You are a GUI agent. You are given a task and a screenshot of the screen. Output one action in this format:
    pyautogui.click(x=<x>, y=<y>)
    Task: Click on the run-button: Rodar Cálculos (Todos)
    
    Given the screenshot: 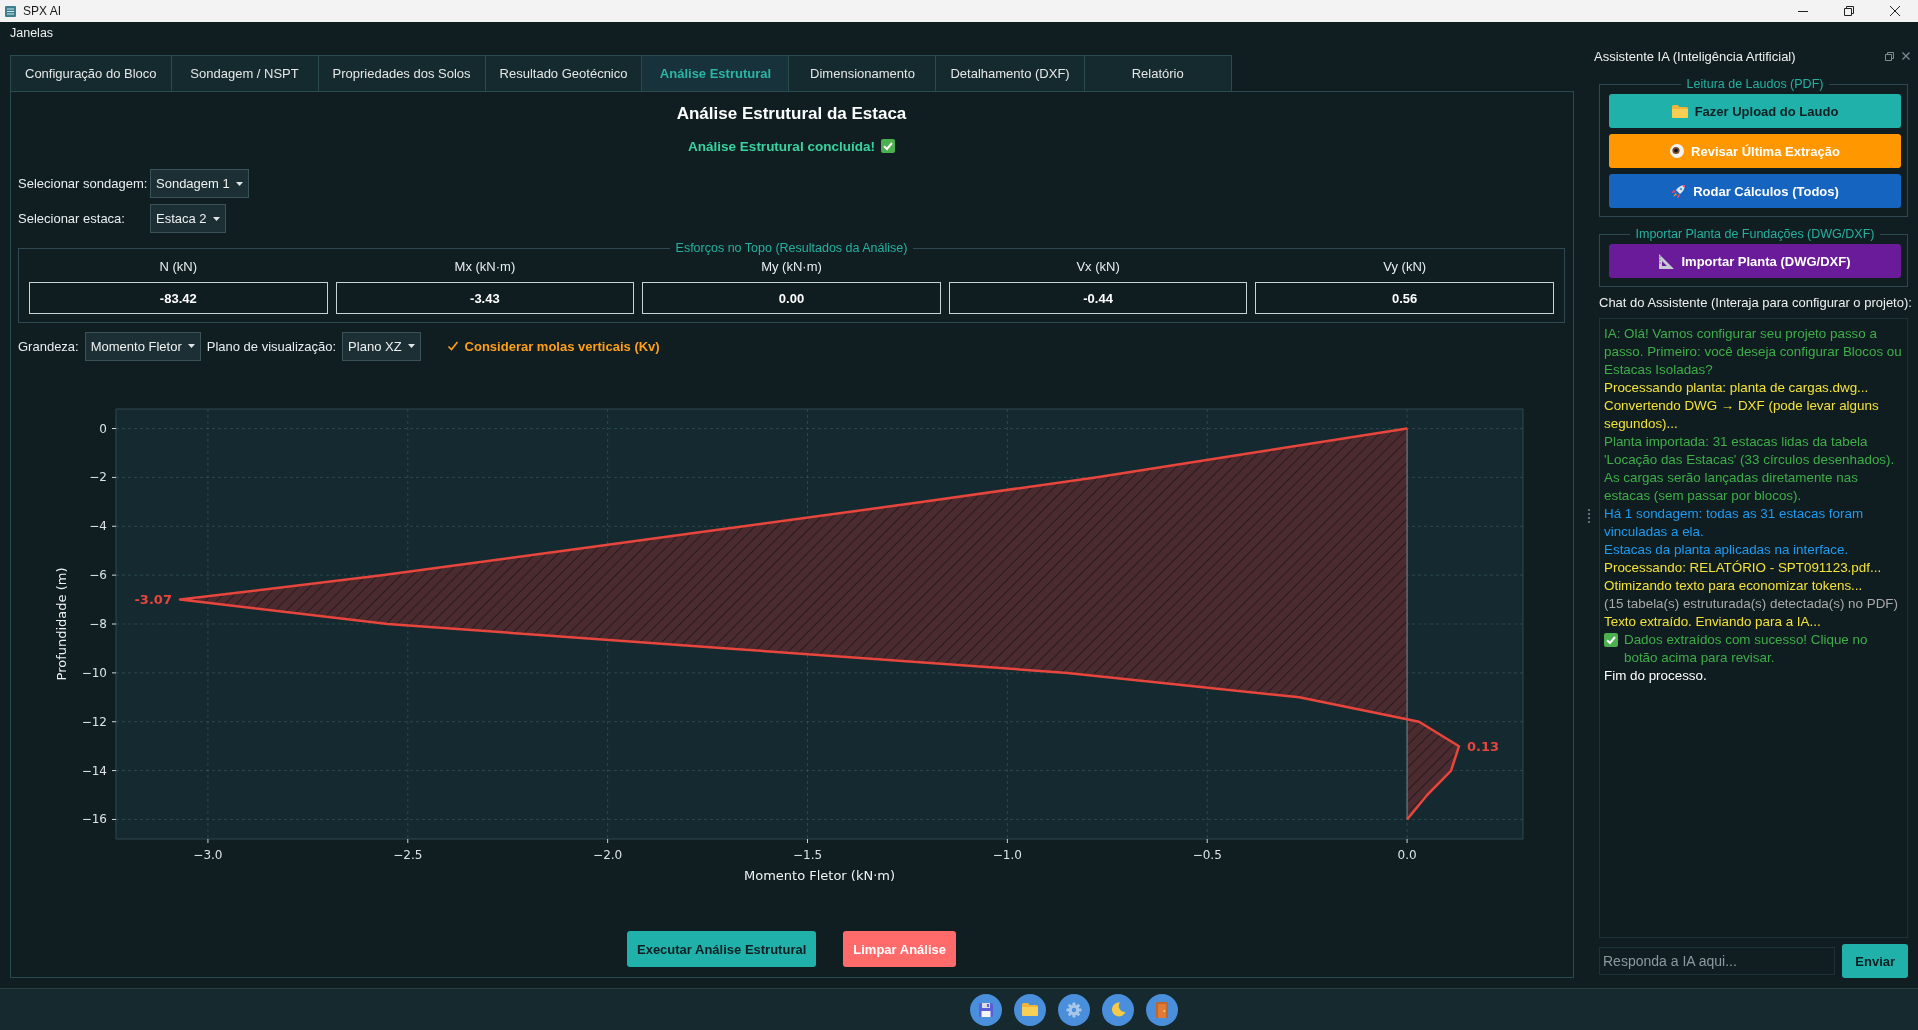 What is the action you would take?
    pyautogui.click(x=1755, y=191)
    